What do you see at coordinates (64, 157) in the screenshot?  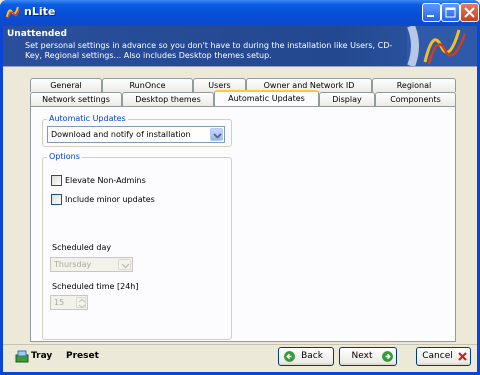 I see `options-group-label: Options` at bounding box center [64, 157].